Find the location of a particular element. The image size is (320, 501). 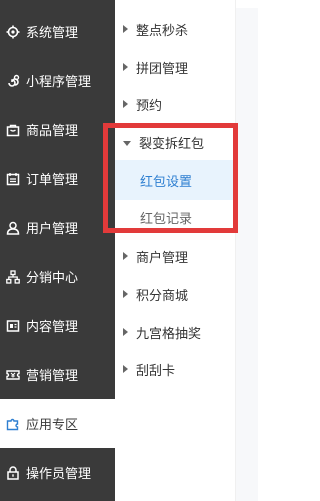

sidebar-item-apps: 应用专区 is located at coordinates (57, 423).